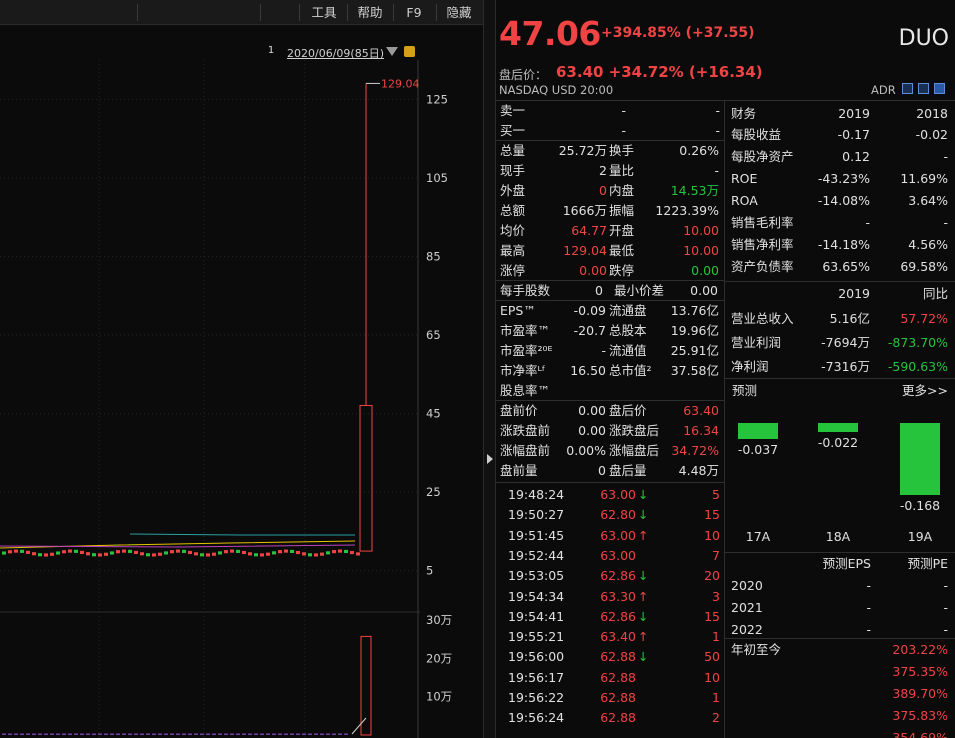 The height and width of the screenshot is (738, 955). What do you see at coordinates (490, 459) in the screenshot?
I see `collapse-arrow-icon` at bounding box center [490, 459].